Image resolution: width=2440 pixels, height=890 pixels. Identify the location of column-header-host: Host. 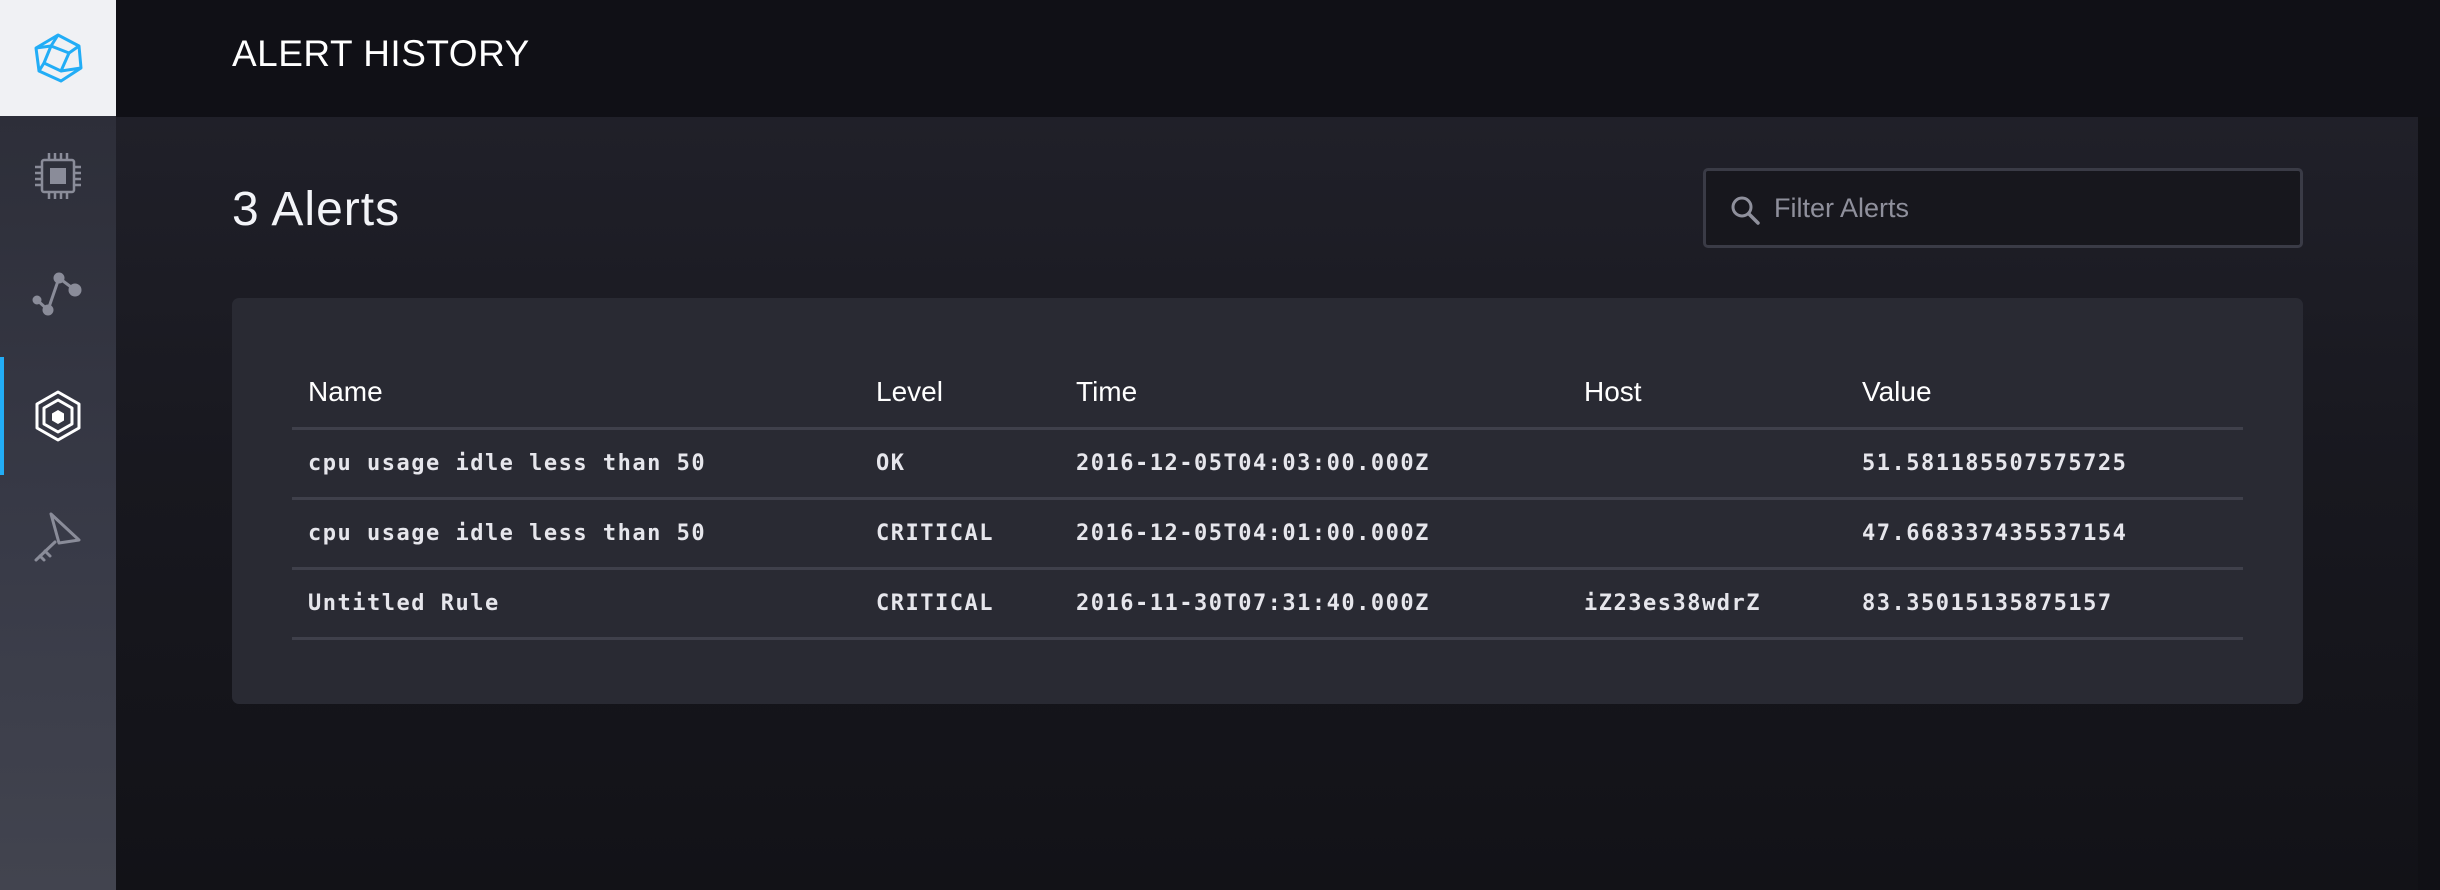
(1707, 394).